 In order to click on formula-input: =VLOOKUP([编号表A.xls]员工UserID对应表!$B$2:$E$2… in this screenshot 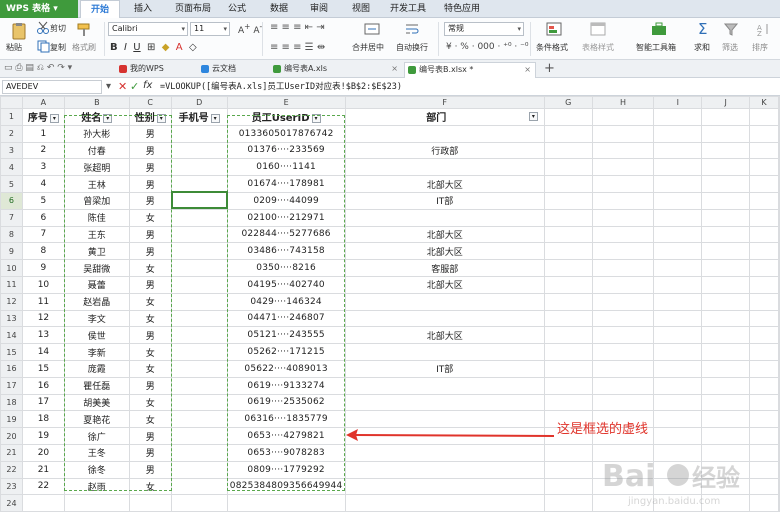, I will do `click(469, 87)`.